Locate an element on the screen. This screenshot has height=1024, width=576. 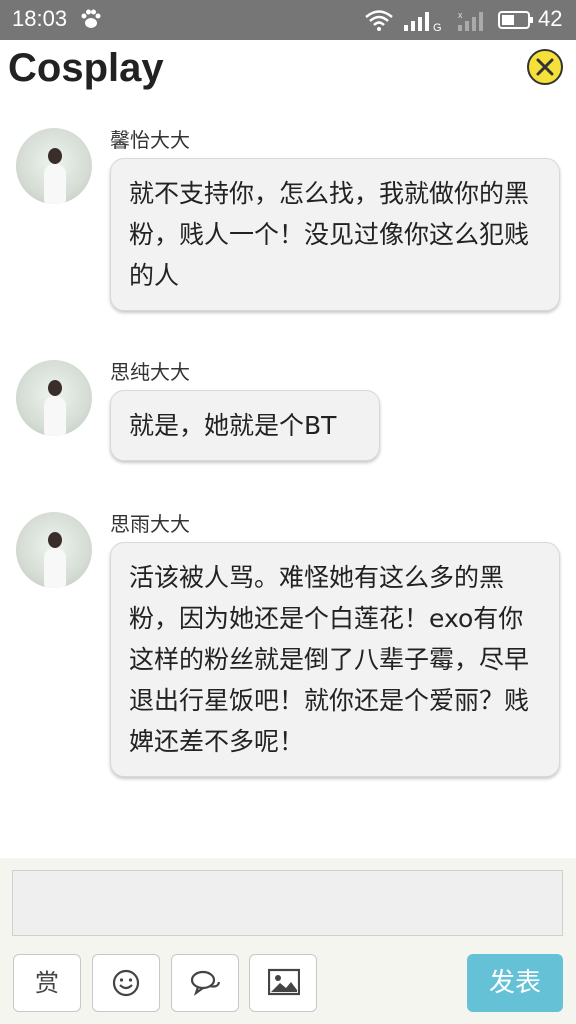
image-icon is located at coordinates (284, 982).